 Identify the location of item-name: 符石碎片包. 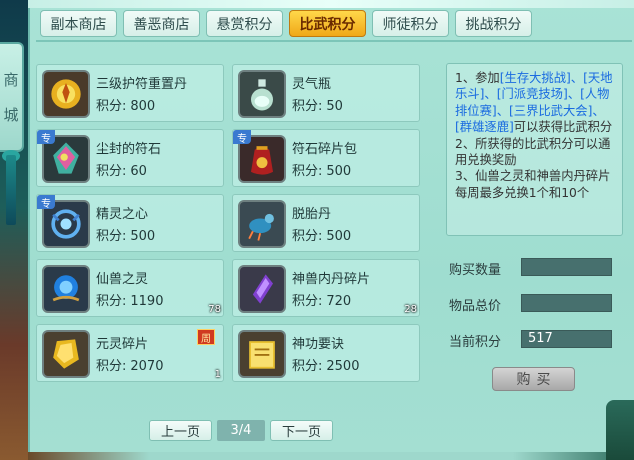
(325, 149).